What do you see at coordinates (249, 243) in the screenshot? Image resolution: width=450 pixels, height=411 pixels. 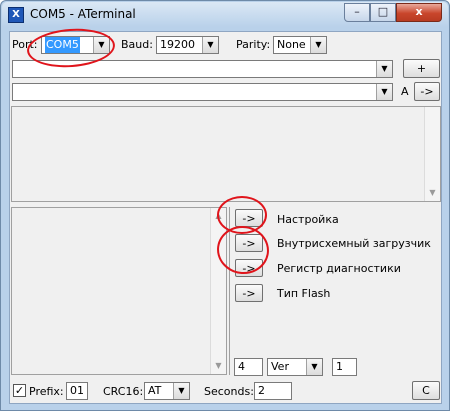 I see `send-cmd-bootloader-button: ->` at bounding box center [249, 243].